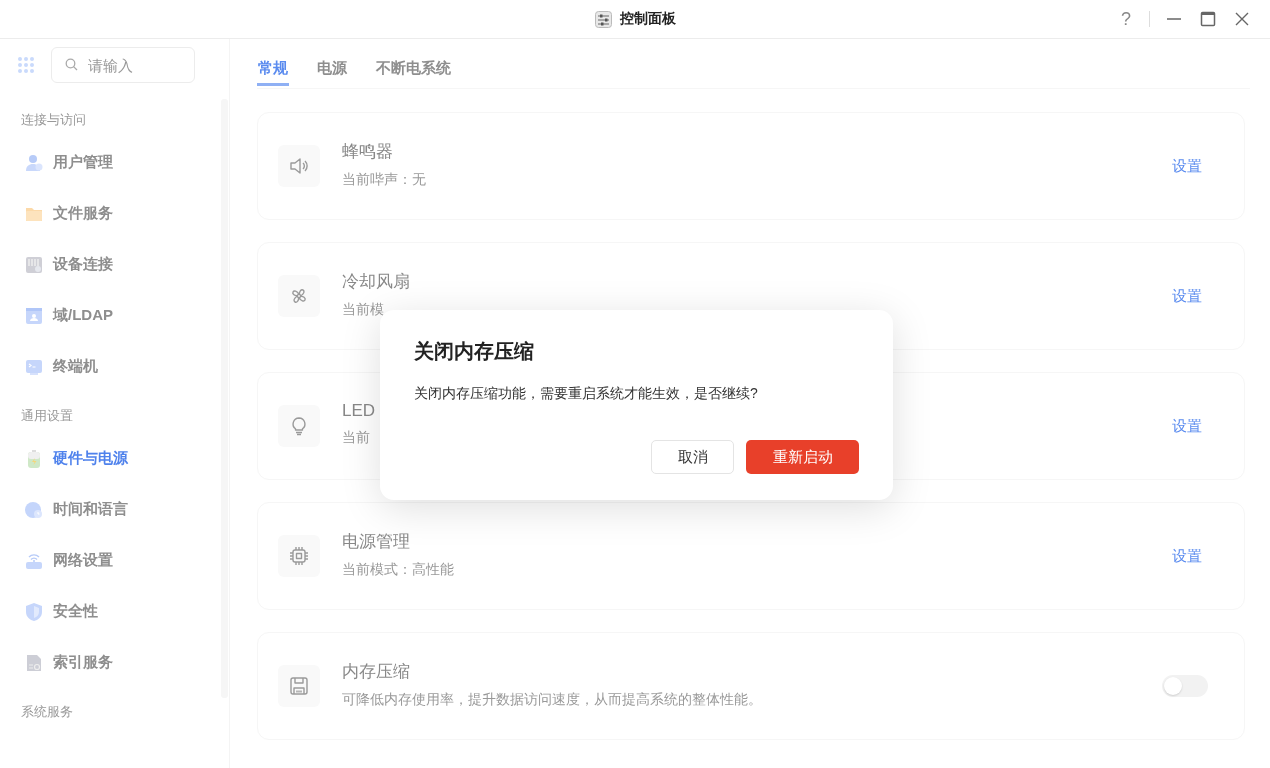 This screenshot has width=1270, height=768. What do you see at coordinates (692, 457) in the screenshot?
I see `cancel-button: 取消` at bounding box center [692, 457].